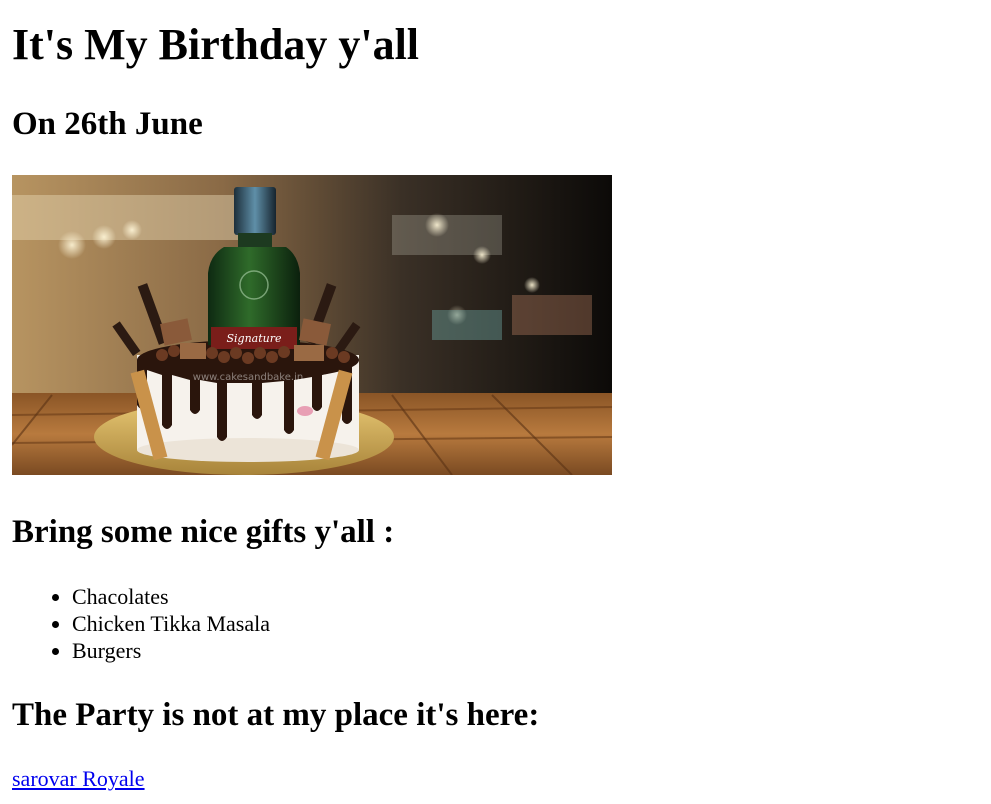 This screenshot has width=991, height=804. I want to click on list-item: Chacolates, so click(171, 596).